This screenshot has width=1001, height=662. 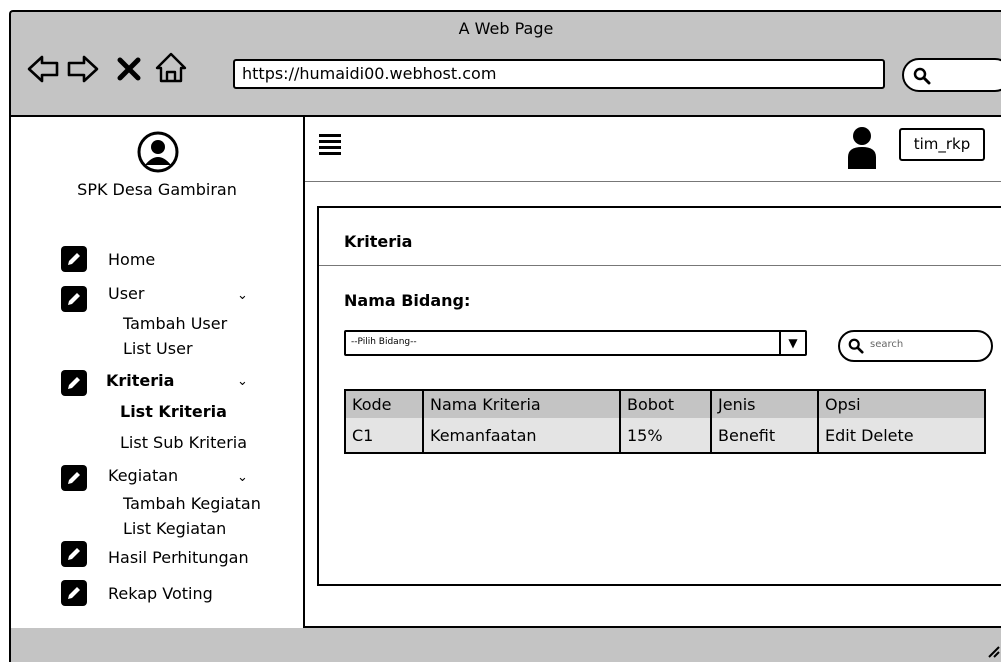 What do you see at coordinates (915, 346) in the screenshot?
I see `table-search-input: search` at bounding box center [915, 346].